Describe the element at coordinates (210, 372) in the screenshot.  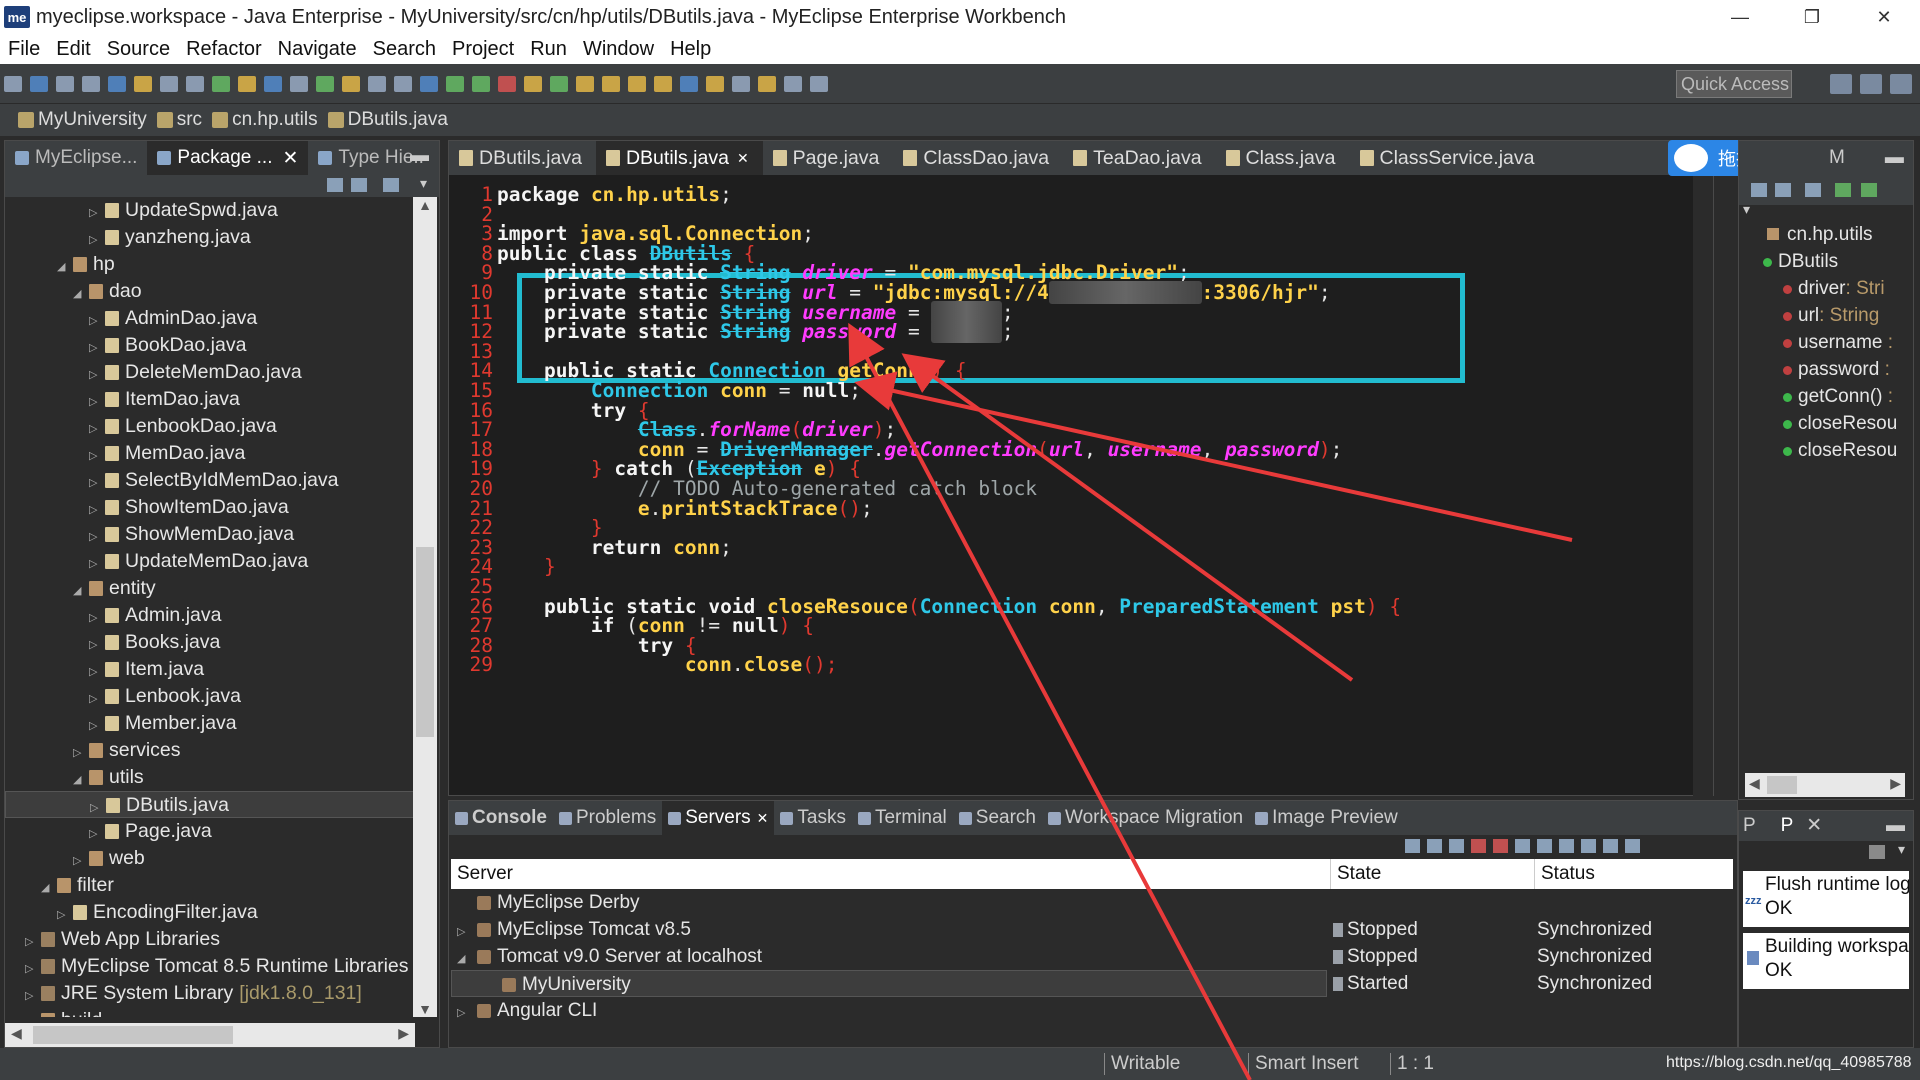
I see `tree-item: ▷ DeleteMemDao.java` at that location.